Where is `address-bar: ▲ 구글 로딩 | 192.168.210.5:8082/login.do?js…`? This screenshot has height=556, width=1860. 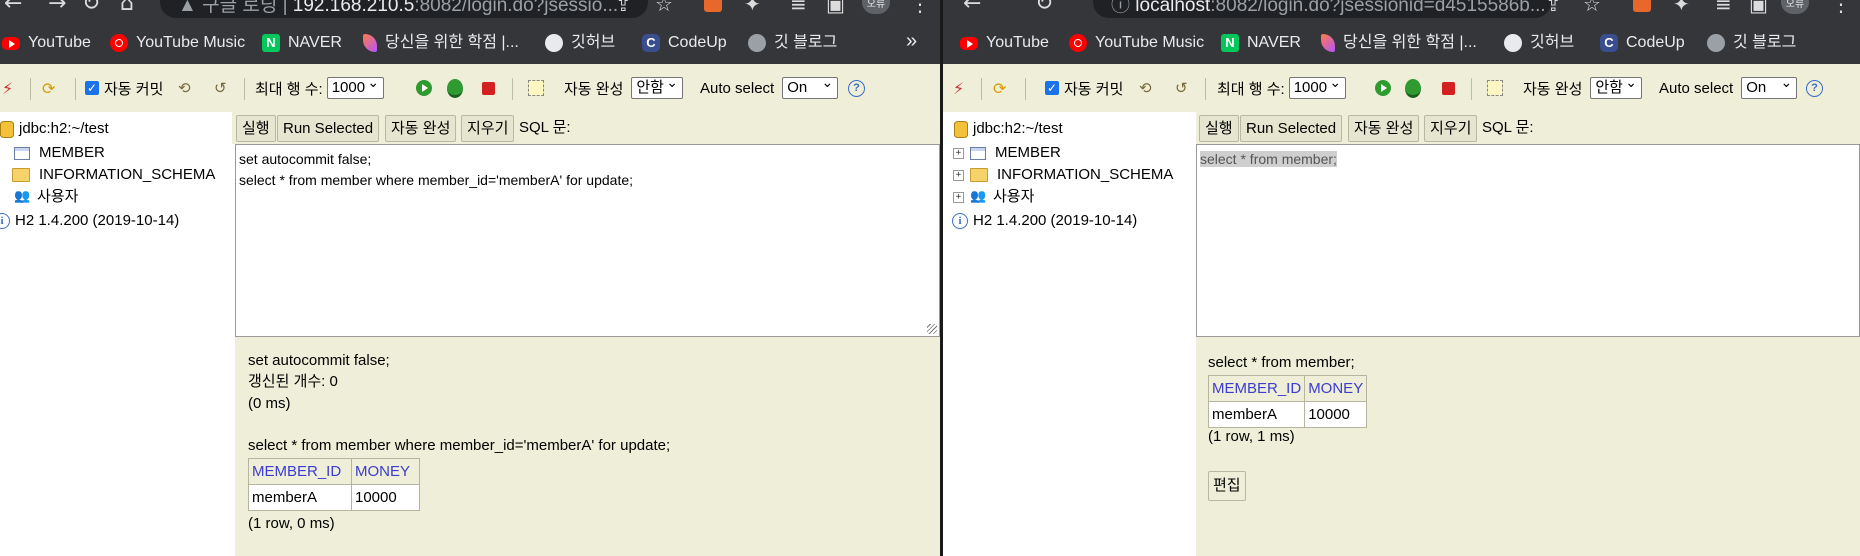 address-bar: ▲ 구글 로딩 | 192.168.210.5:8082/login.do?js… is located at coordinates (404, 9).